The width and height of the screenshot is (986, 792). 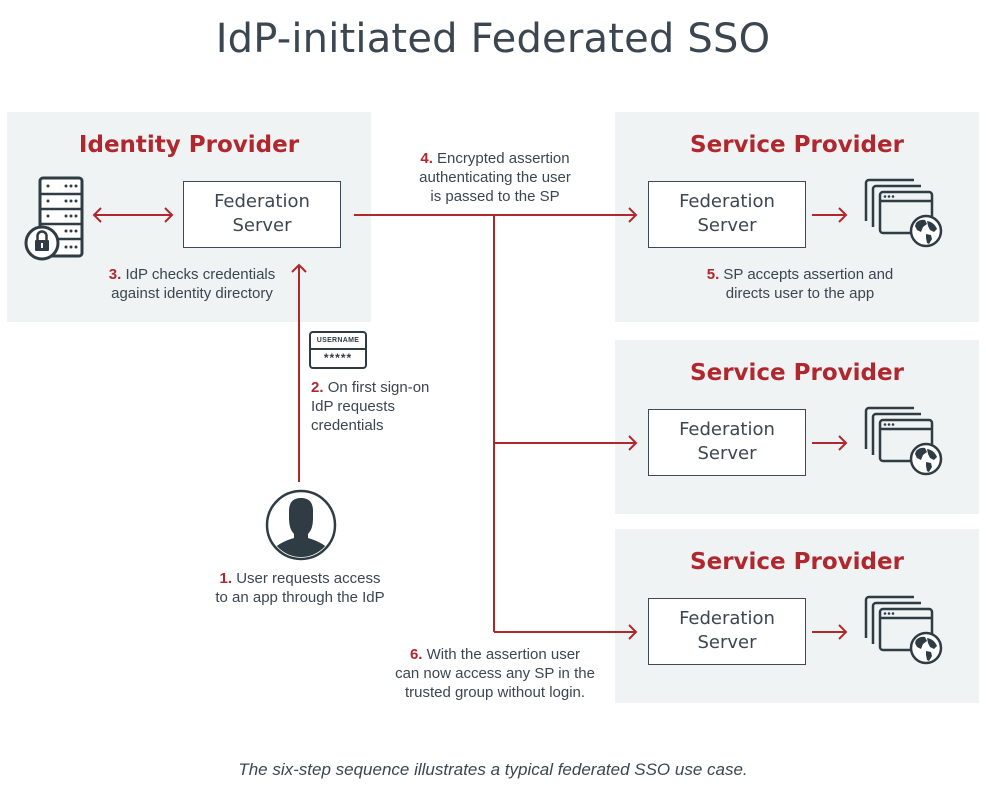 I want to click on credentials-card-icon: USERNAME *****, so click(x=338, y=350).